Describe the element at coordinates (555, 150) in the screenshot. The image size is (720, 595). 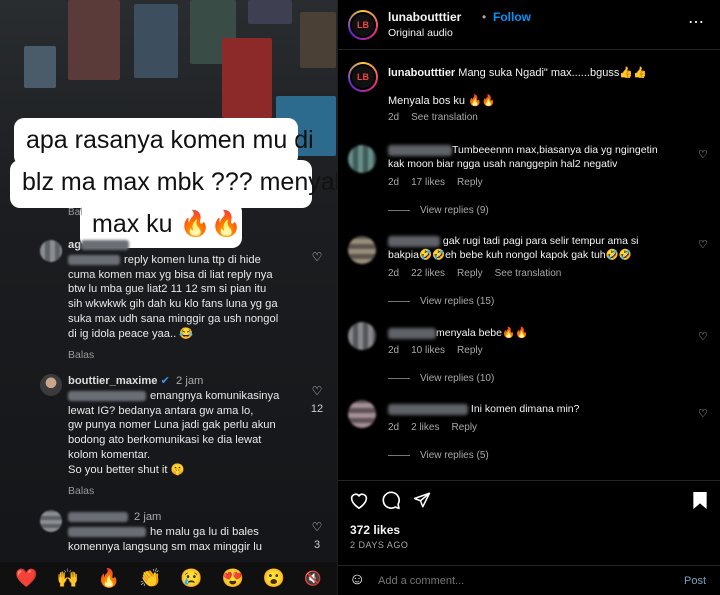
I see `comment-line: Tumbeeennn max,biasanya dia yg ngingetin` at that location.